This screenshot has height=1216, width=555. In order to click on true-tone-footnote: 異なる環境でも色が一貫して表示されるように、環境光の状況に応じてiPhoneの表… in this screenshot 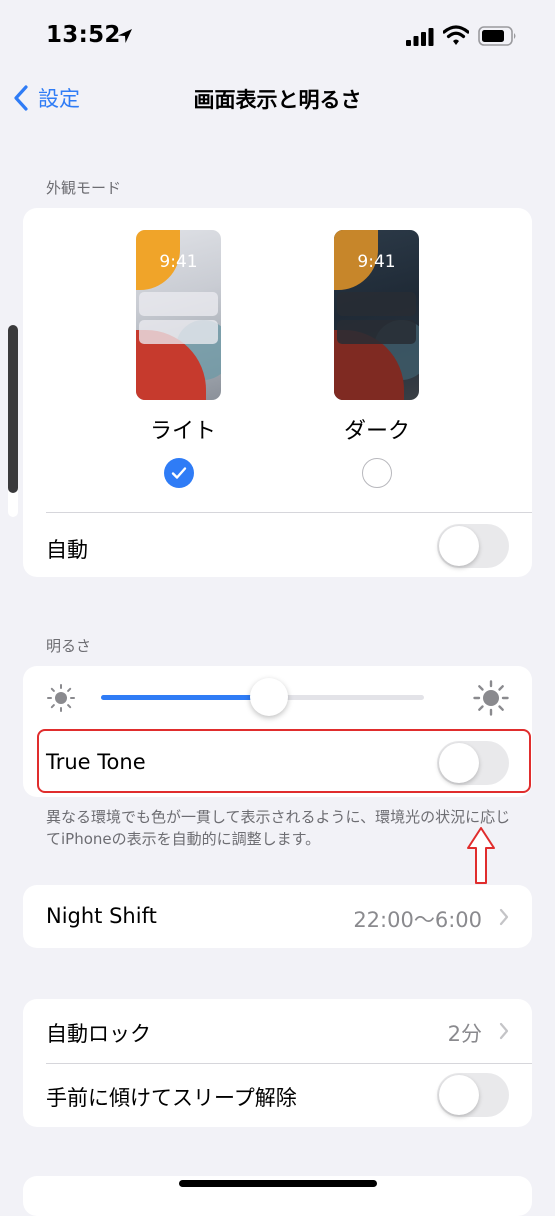, I will do `click(278, 828)`.